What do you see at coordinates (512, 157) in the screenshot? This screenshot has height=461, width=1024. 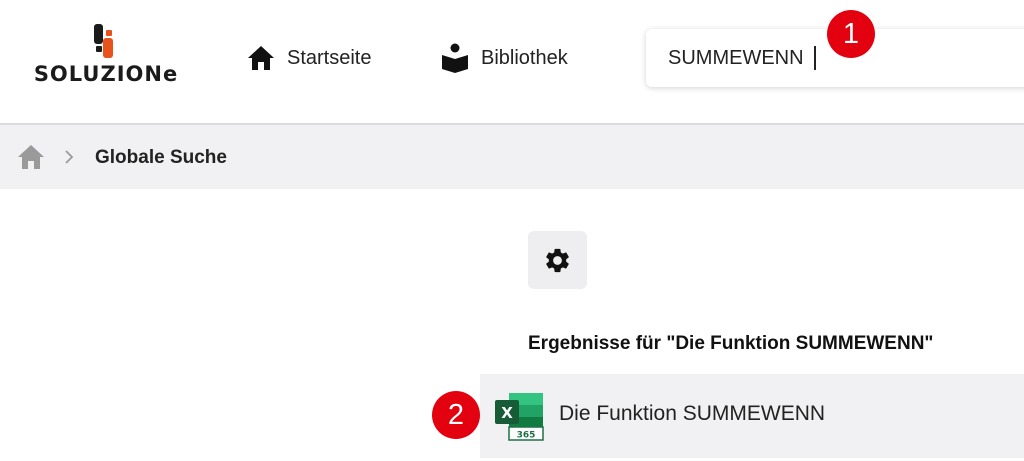 I see `breadcrumb: Globale Suche` at bounding box center [512, 157].